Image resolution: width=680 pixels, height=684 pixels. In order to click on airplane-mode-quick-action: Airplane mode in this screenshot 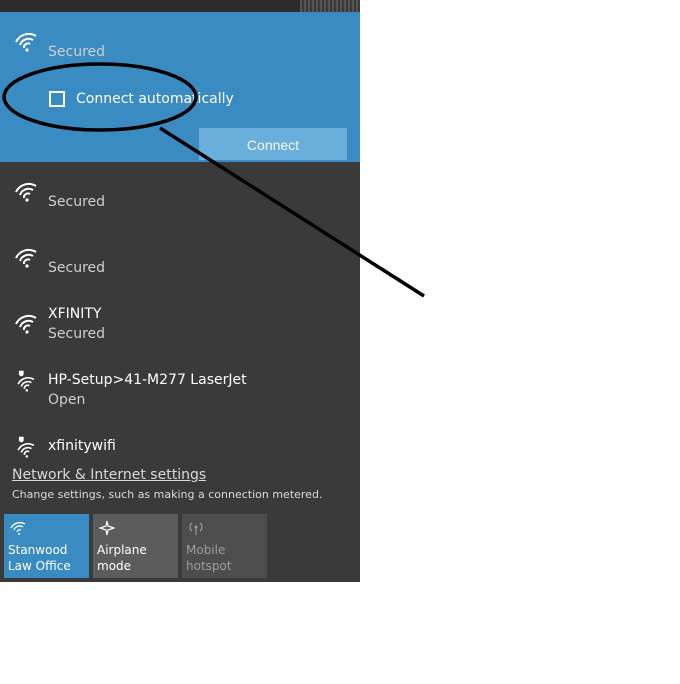, I will do `click(135, 546)`.